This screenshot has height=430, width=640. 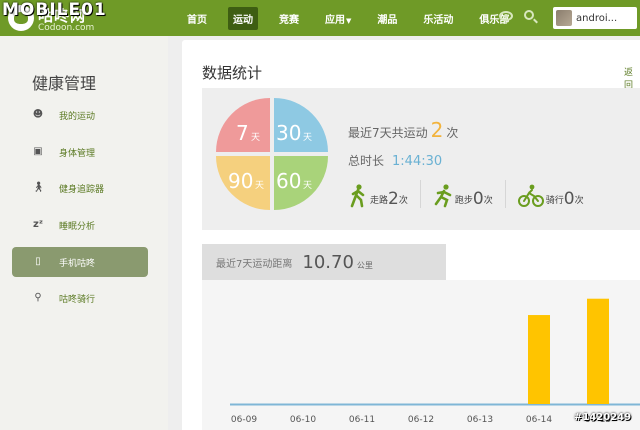 I want to click on nav-apps: 应用▼, so click(x=338, y=18).